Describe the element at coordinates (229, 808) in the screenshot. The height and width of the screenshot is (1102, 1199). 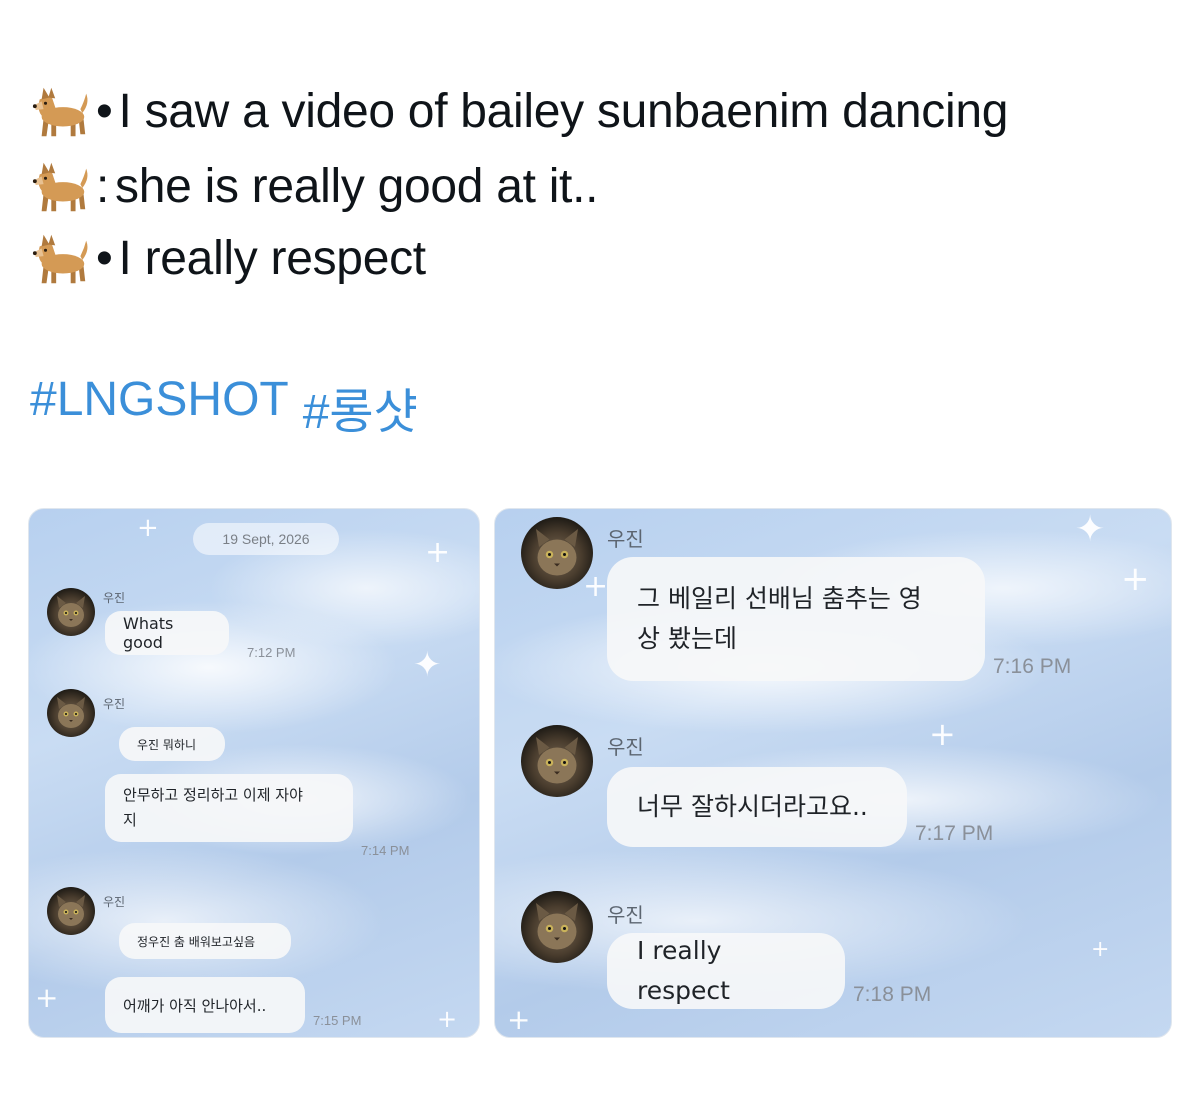
I see `message-bubble: 안무하고 정리하고 이제 자야 지` at that location.